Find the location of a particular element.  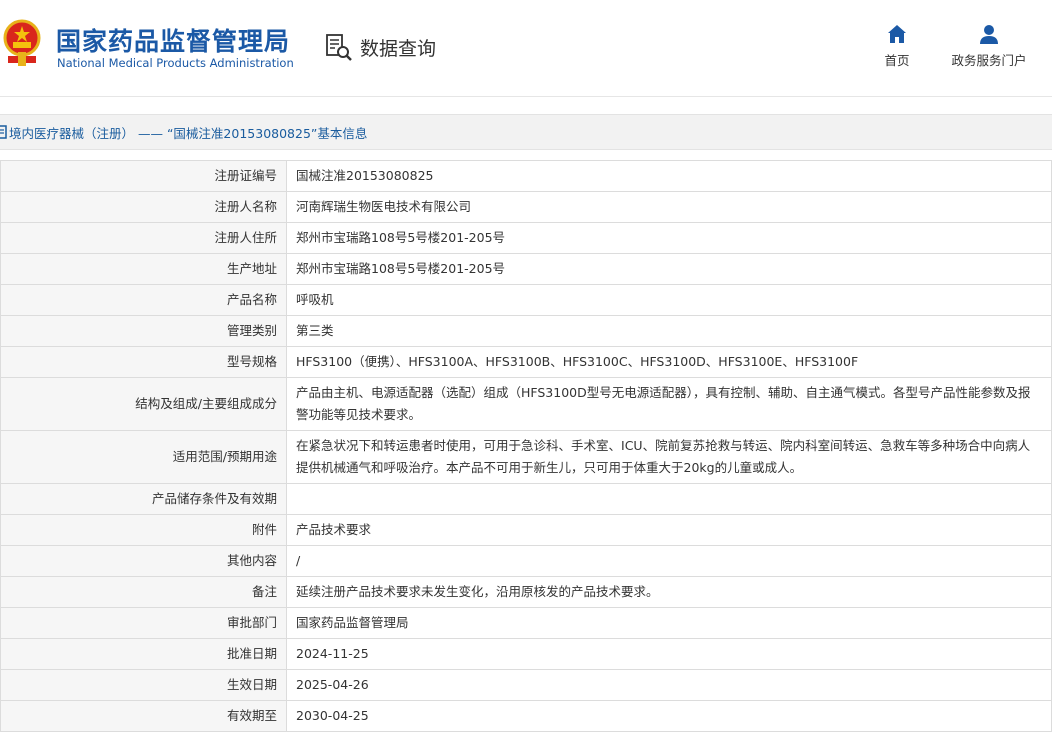

field-label-production-address: 生产地址 is located at coordinates (143, 269).